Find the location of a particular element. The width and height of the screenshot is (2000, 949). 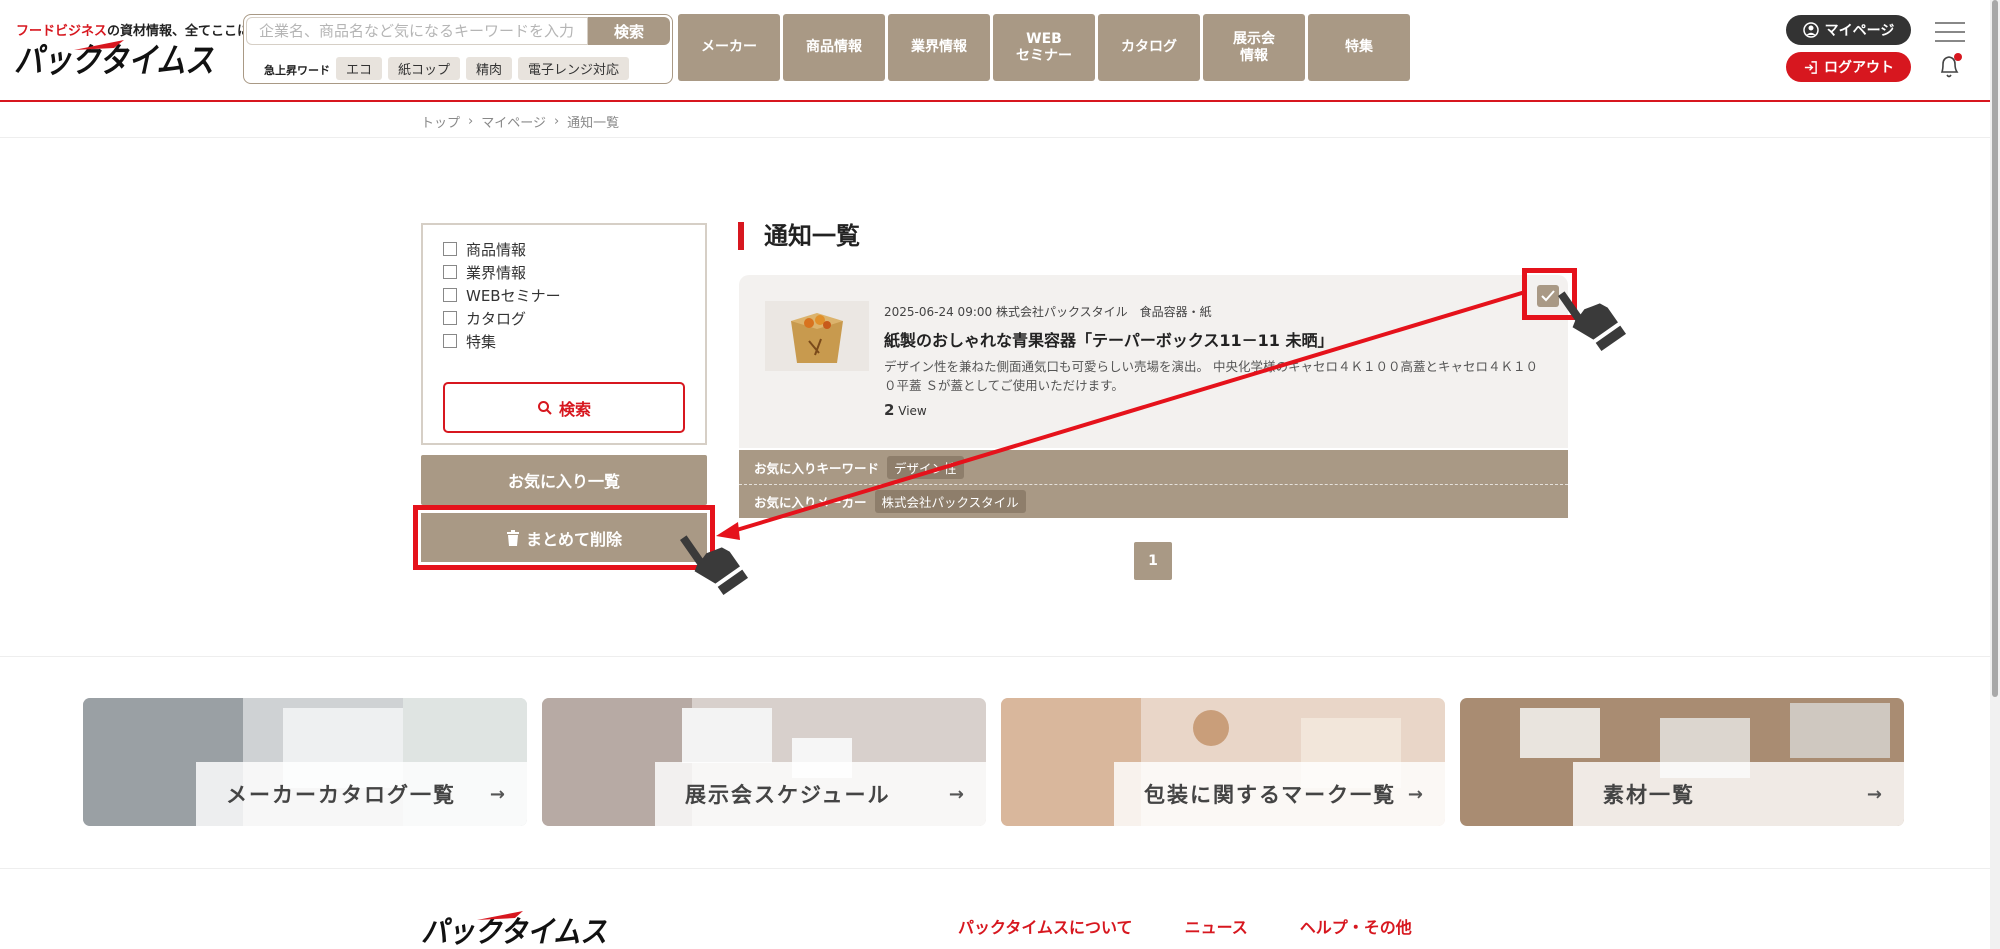

nav-products: 商品情報 is located at coordinates (834, 47).